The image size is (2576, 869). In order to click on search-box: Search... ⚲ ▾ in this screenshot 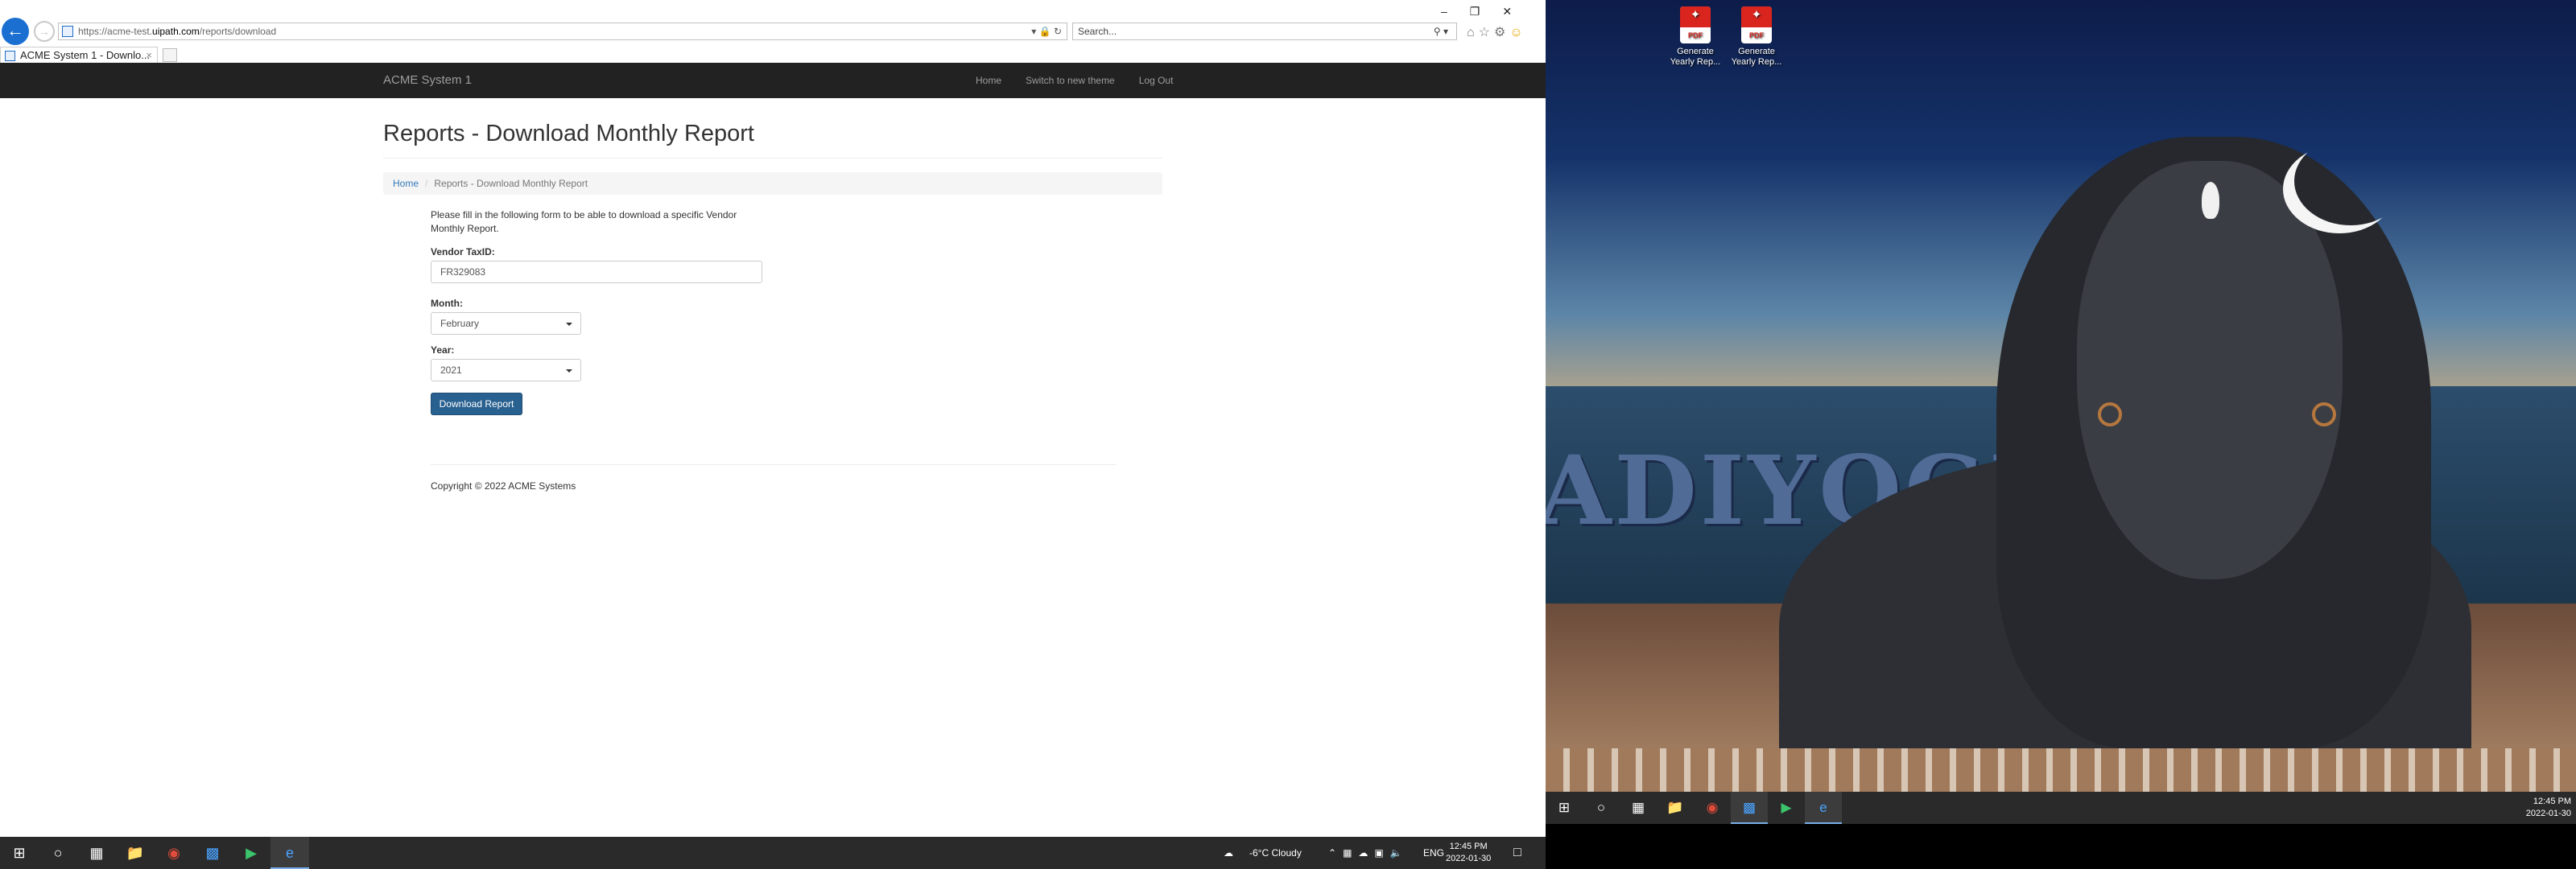, I will do `click(1264, 31)`.